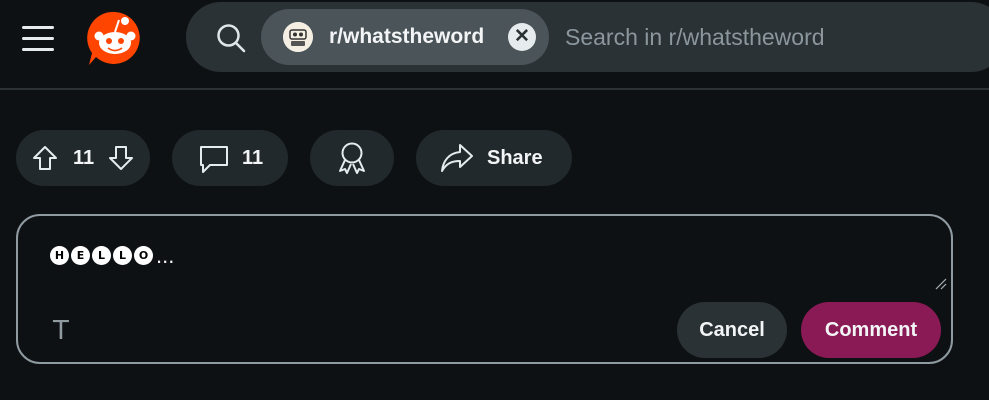  Describe the element at coordinates (230, 158) in the screenshot. I see `comments-button: 11` at that location.